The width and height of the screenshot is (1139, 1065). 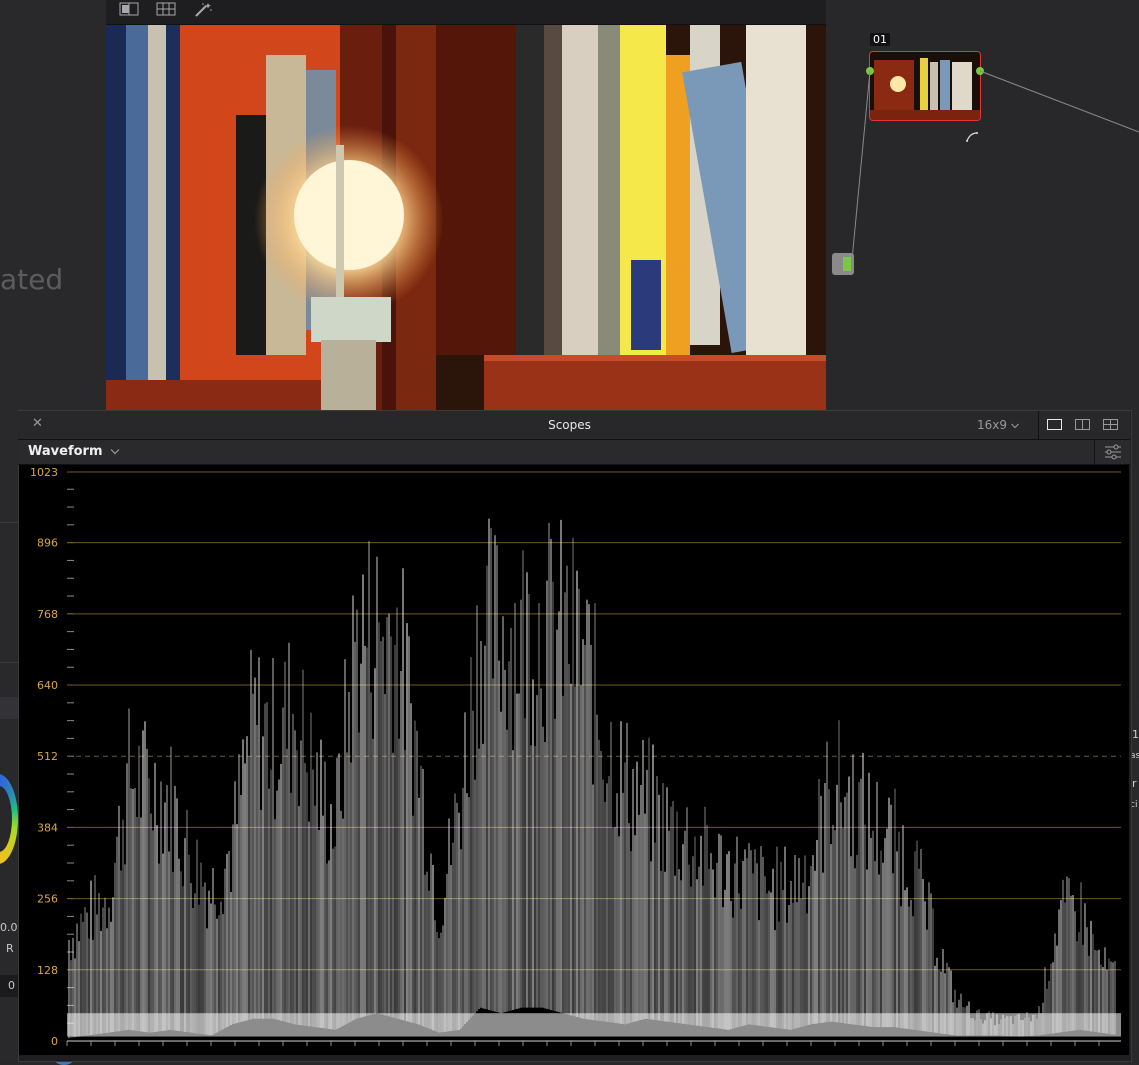 What do you see at coordinates (32, 279) in the screenshot?
I see `left-panel-text: ated` at bounding box center [32, 279].